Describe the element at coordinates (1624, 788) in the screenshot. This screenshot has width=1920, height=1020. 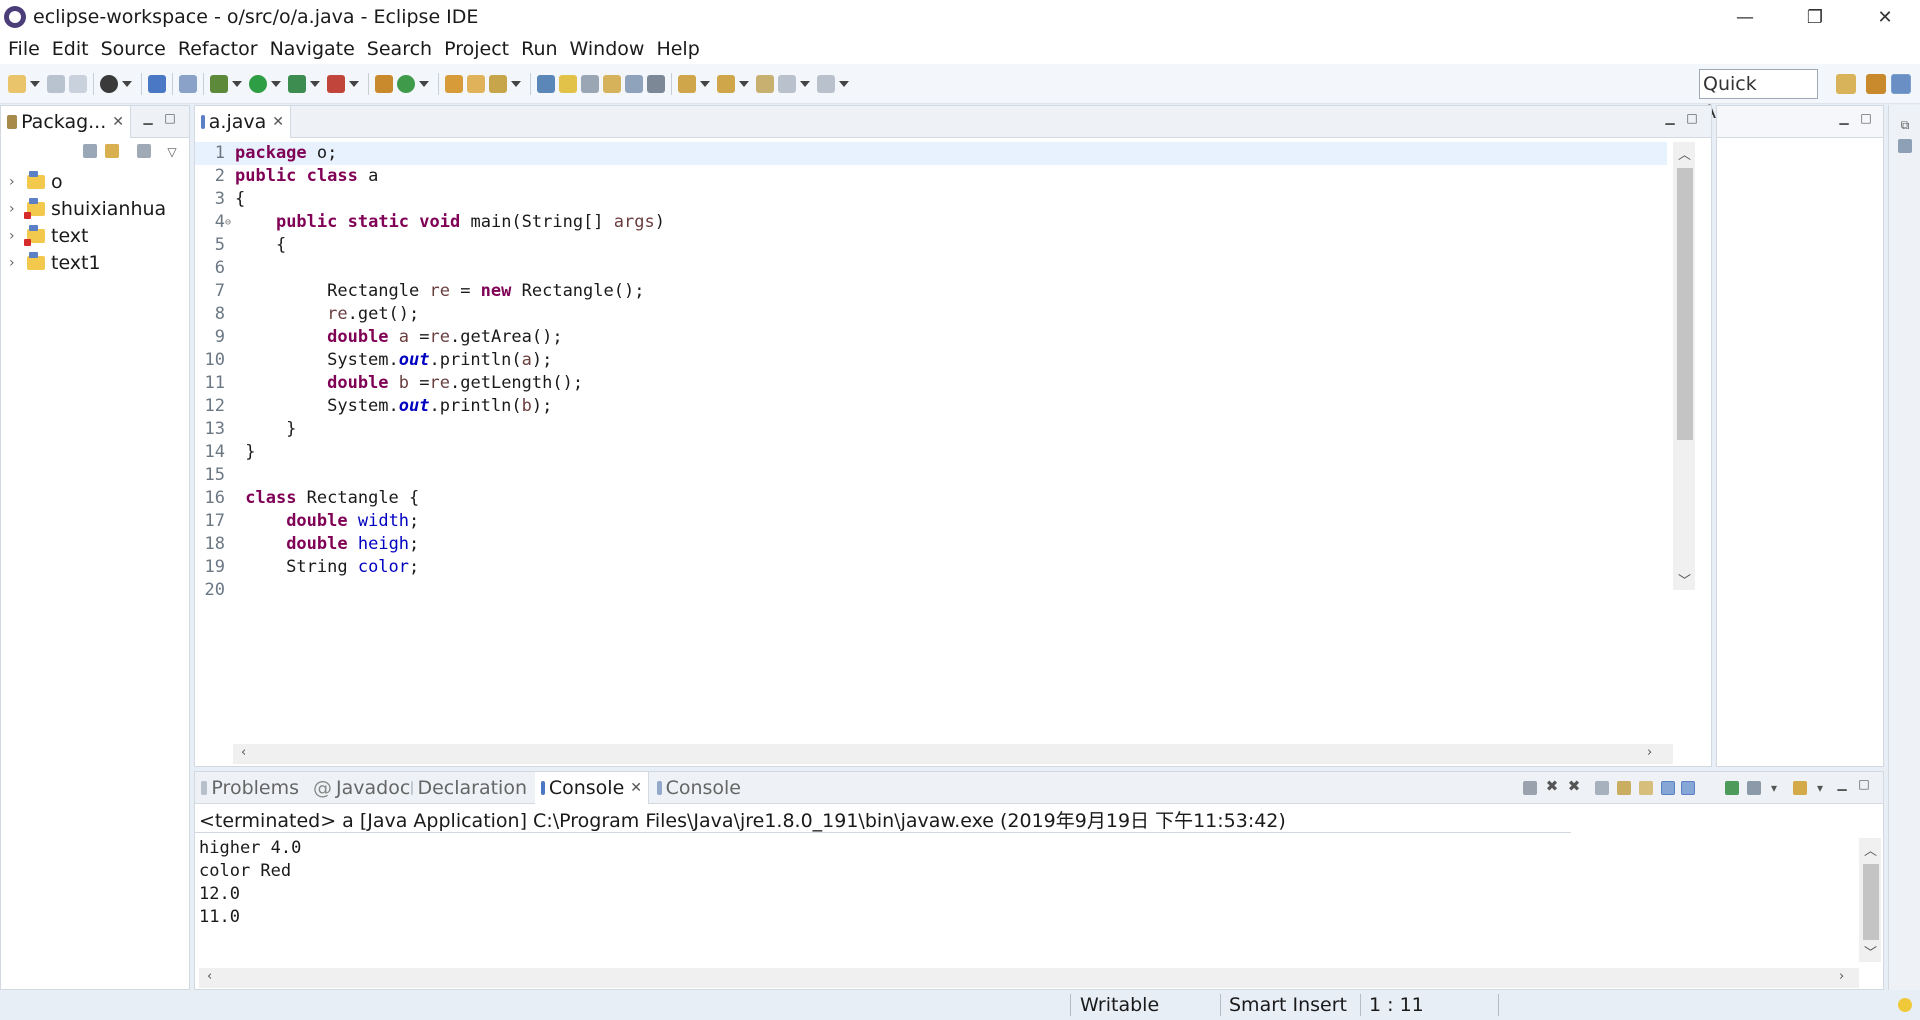
I see `scroll-lock-icon` at that location.